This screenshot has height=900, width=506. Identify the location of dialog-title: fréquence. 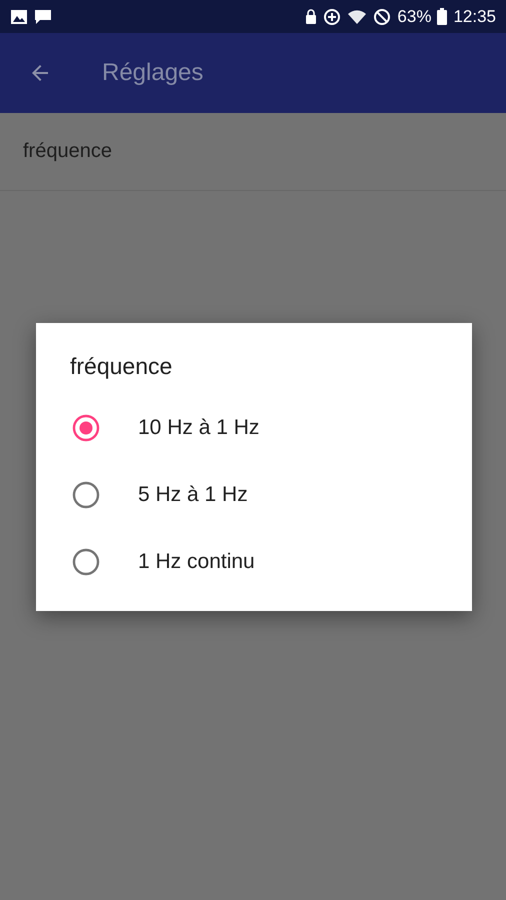
(122, 366).